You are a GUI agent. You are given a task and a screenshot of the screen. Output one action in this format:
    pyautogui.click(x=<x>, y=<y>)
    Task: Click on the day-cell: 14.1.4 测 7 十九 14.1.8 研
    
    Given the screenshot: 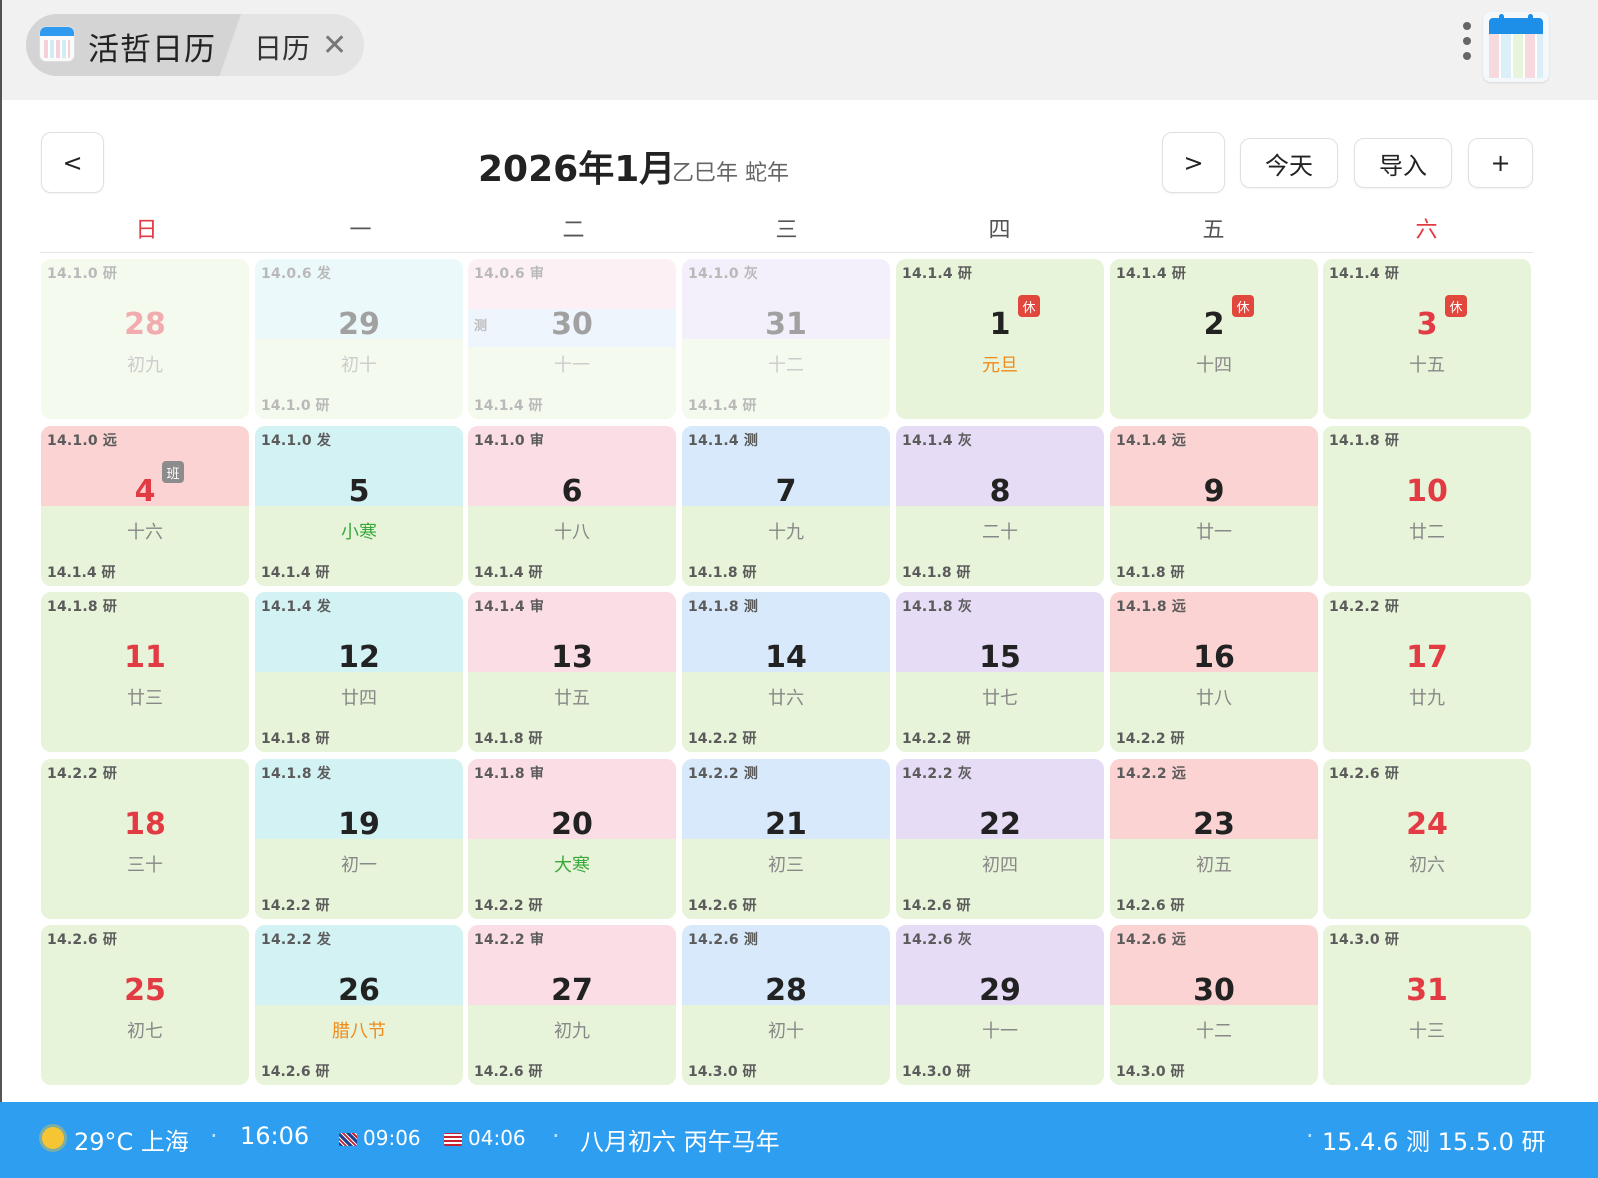 What is the action you would take?
    pyautogui.click(x=786, y=506)
    